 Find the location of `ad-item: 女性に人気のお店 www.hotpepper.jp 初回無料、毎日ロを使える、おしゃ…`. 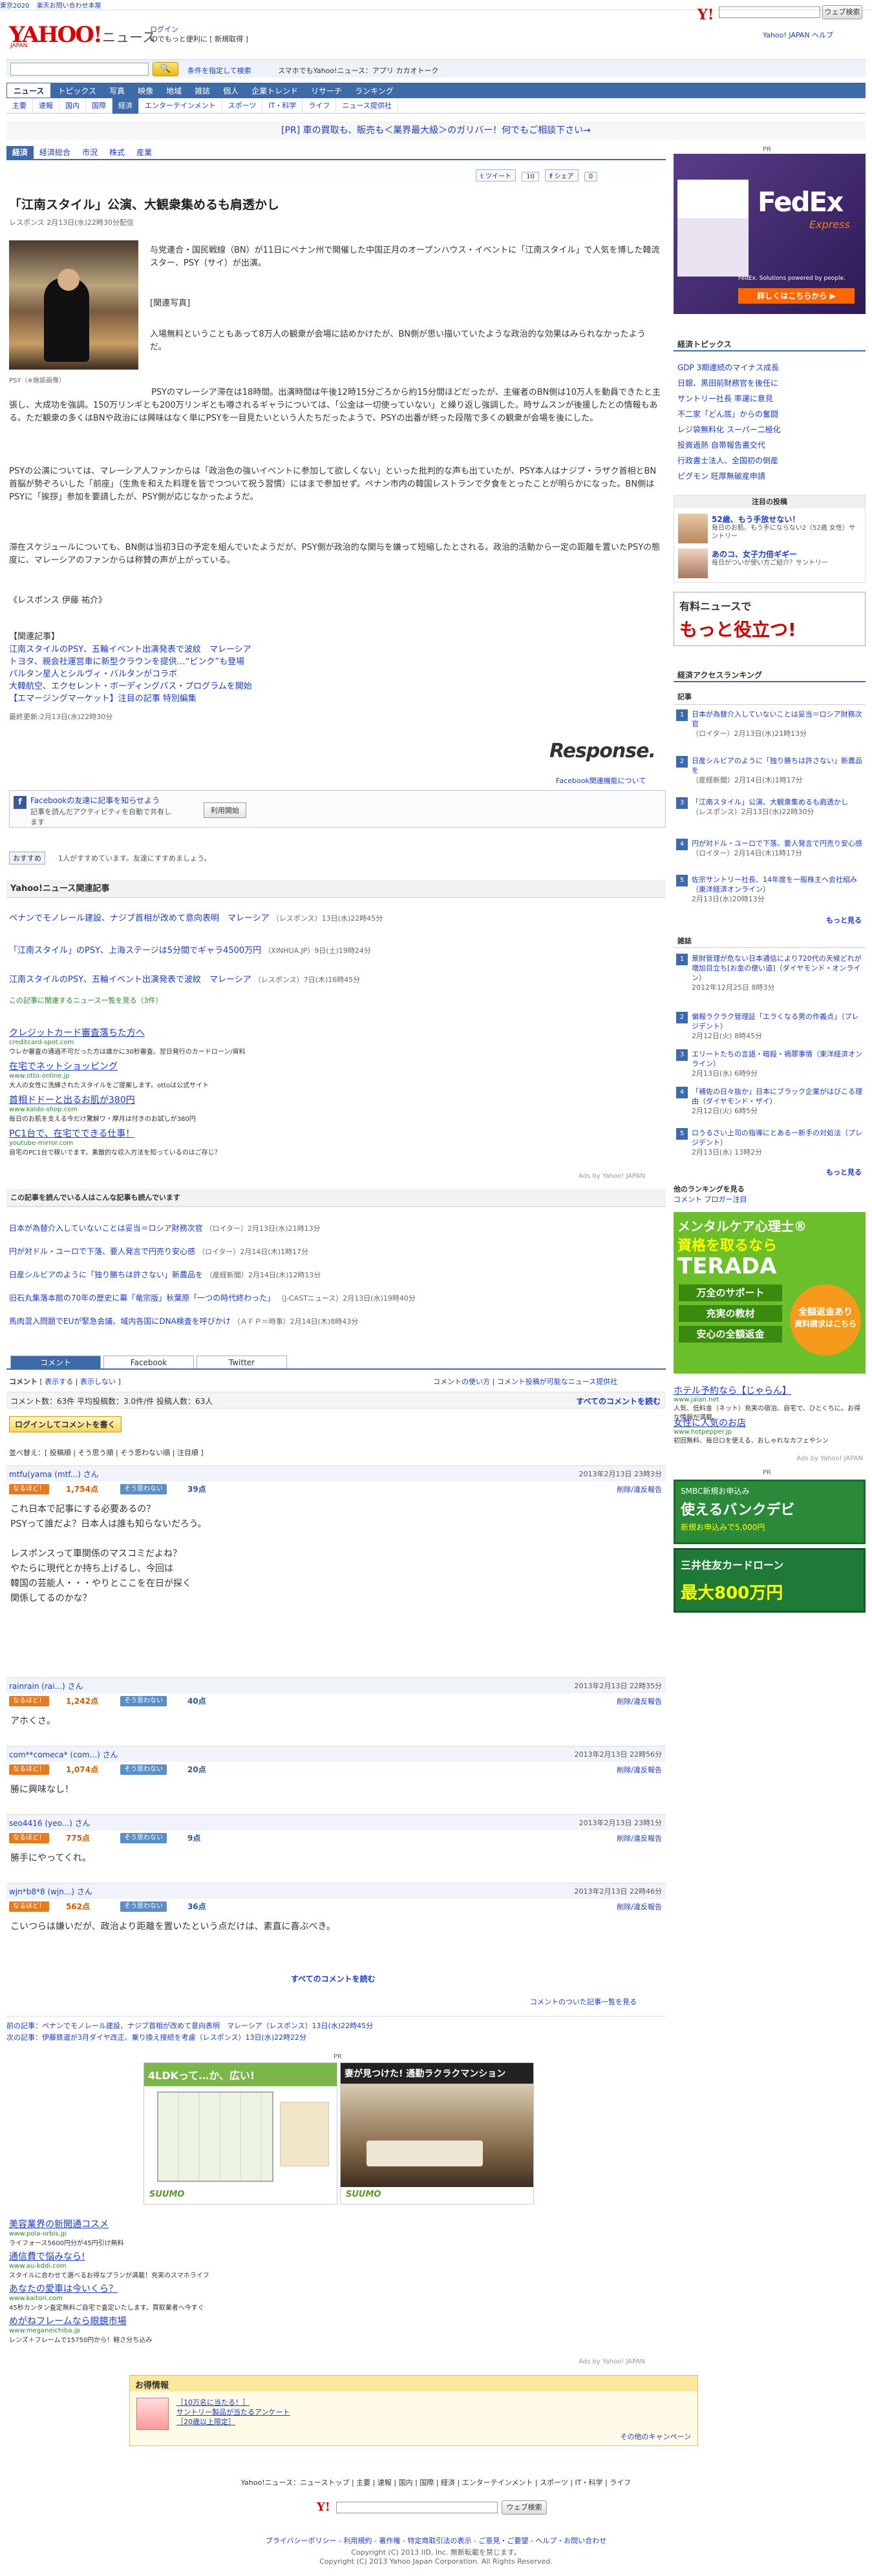

ad-item: 女性に人気のお店 www.hotpepper.jp 初回無料、毎日ロを使える、おしゃ… is located at coordinates (770, 1435).